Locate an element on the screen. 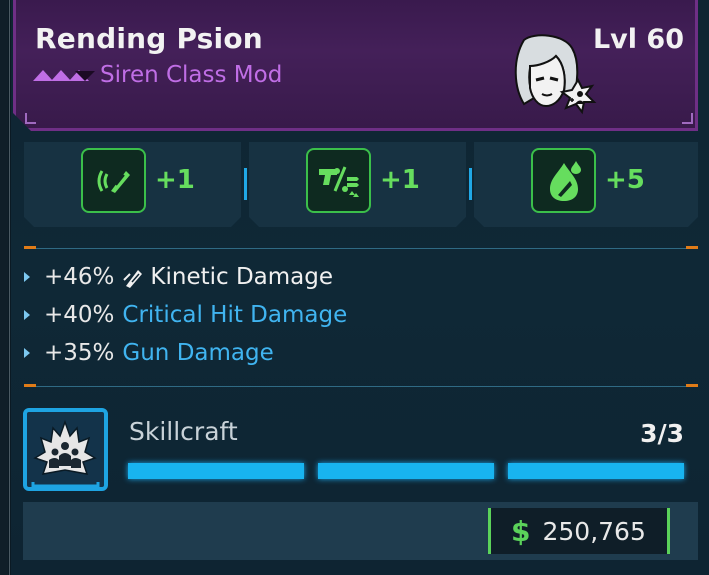 The width and height of the screenshot is (709, 575). kinetic-bullet-icon is located at coordinates (133, 279).